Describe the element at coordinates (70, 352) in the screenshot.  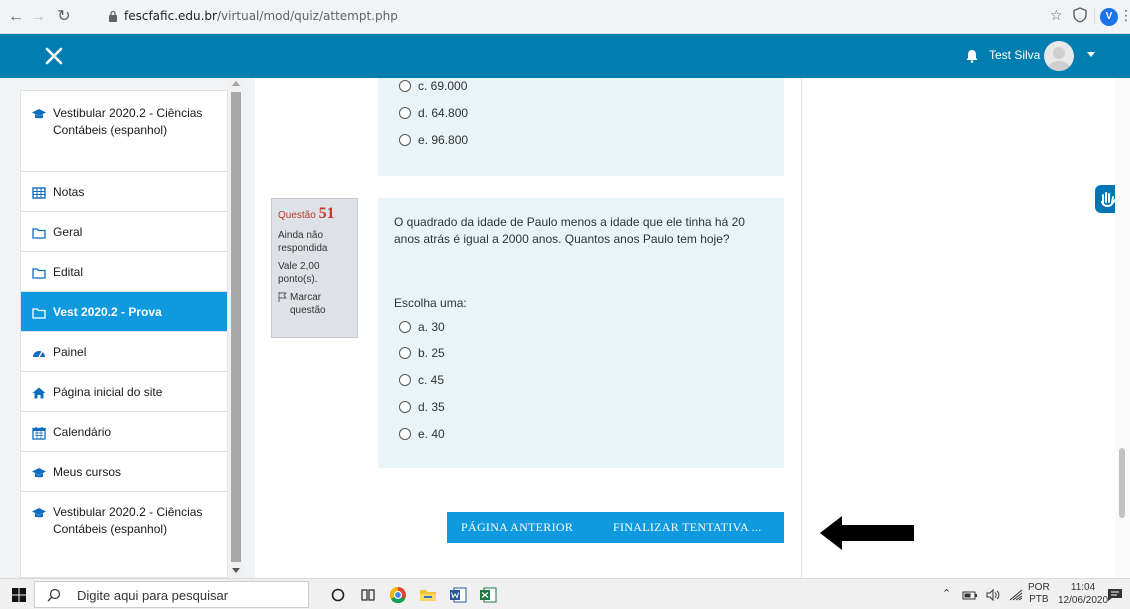
I see `sidebar-item-label: Painel` at that location.